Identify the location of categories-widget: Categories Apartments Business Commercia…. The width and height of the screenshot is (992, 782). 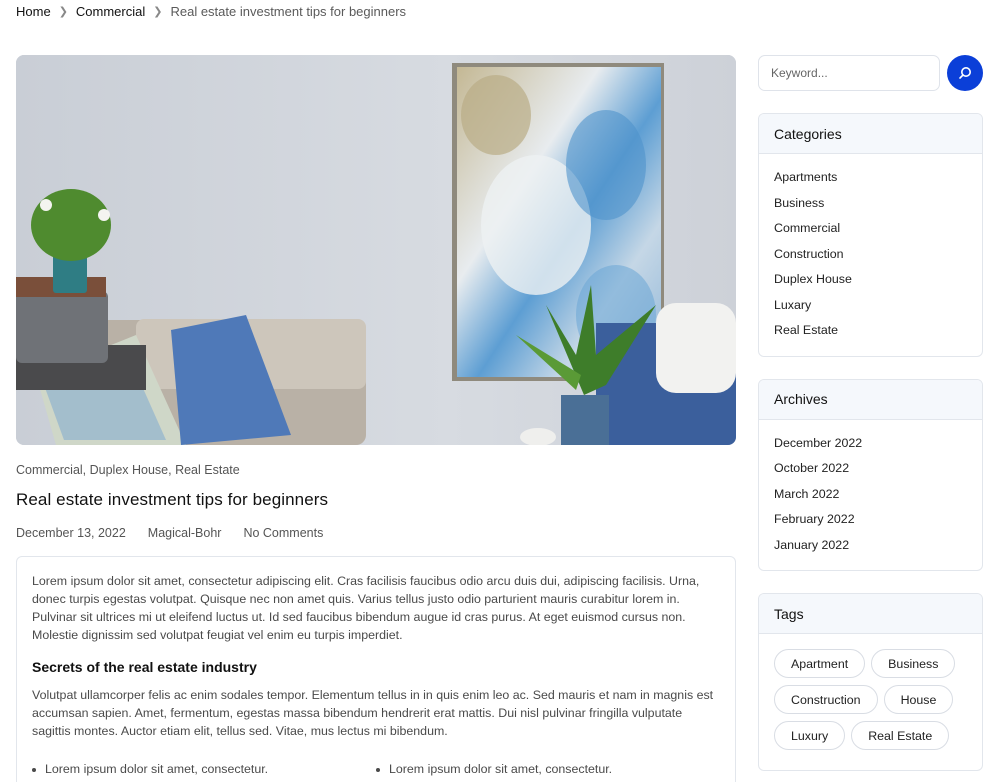
(870, 235).